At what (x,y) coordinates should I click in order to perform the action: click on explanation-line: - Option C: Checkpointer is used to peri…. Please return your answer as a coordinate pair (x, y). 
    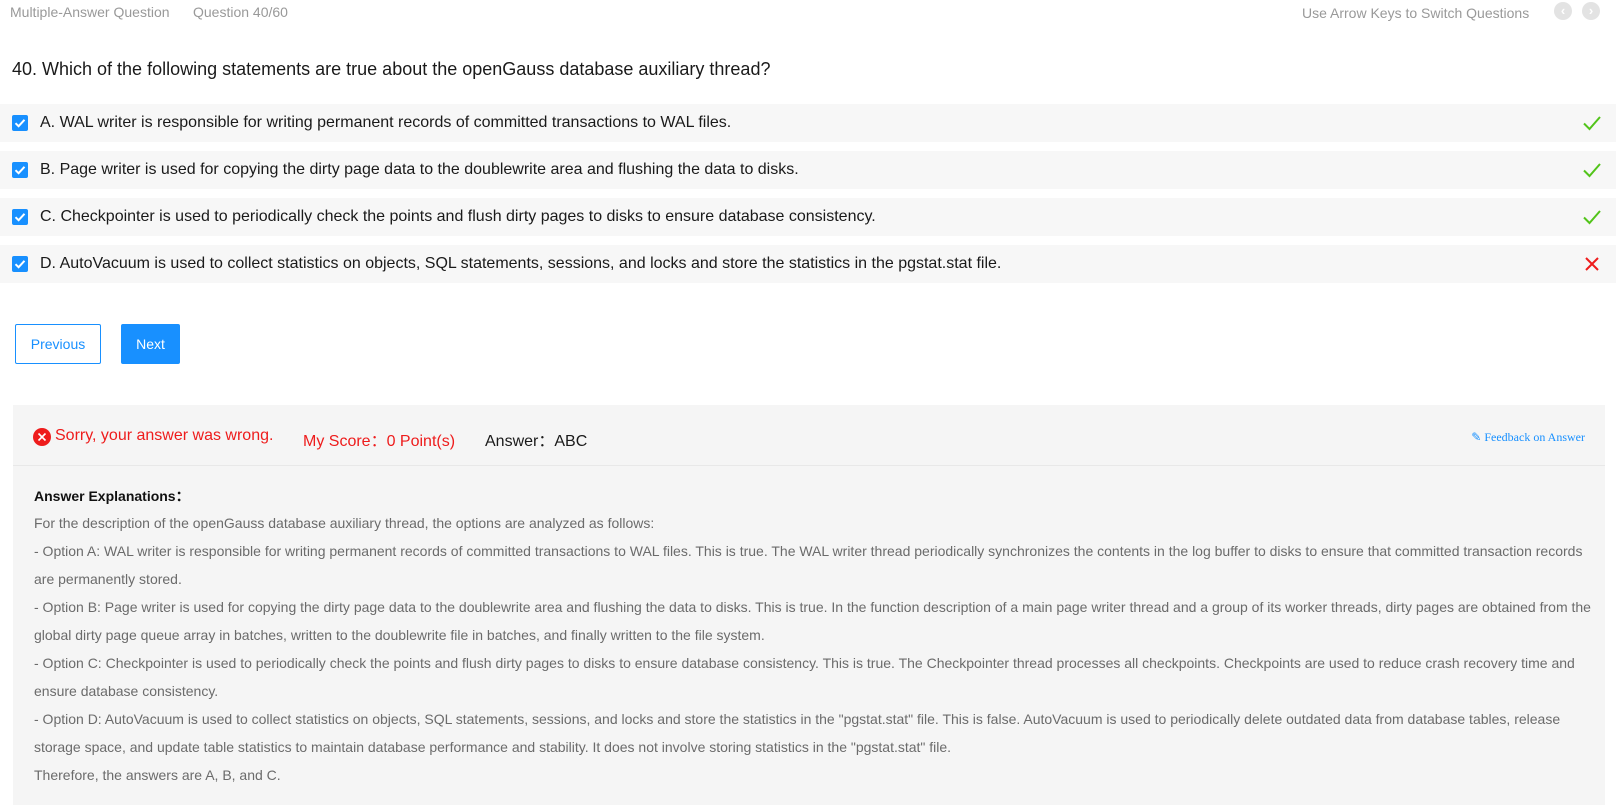
    Looking at the image, I should click on (804, 677).